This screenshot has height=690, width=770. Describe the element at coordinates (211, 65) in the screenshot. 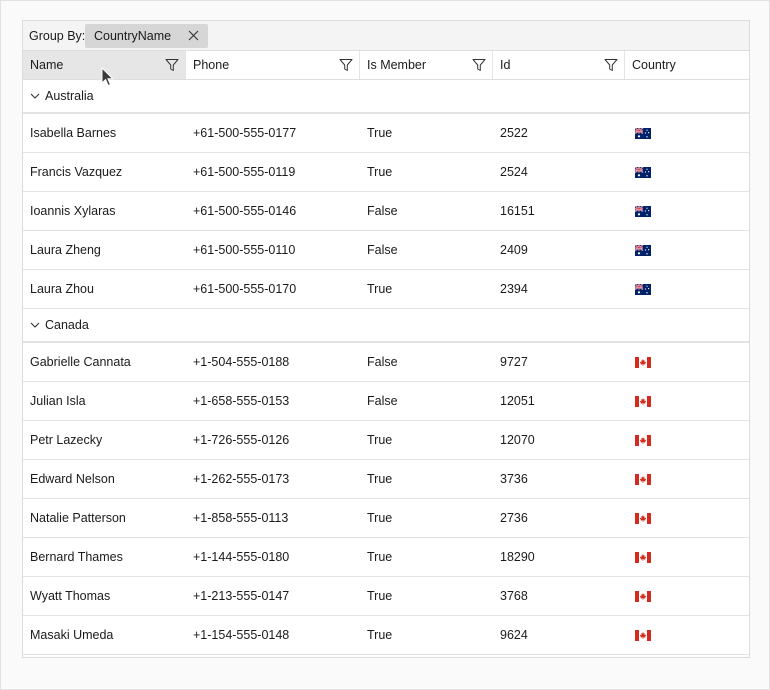

I see `column-header-label: Phone` at that location.